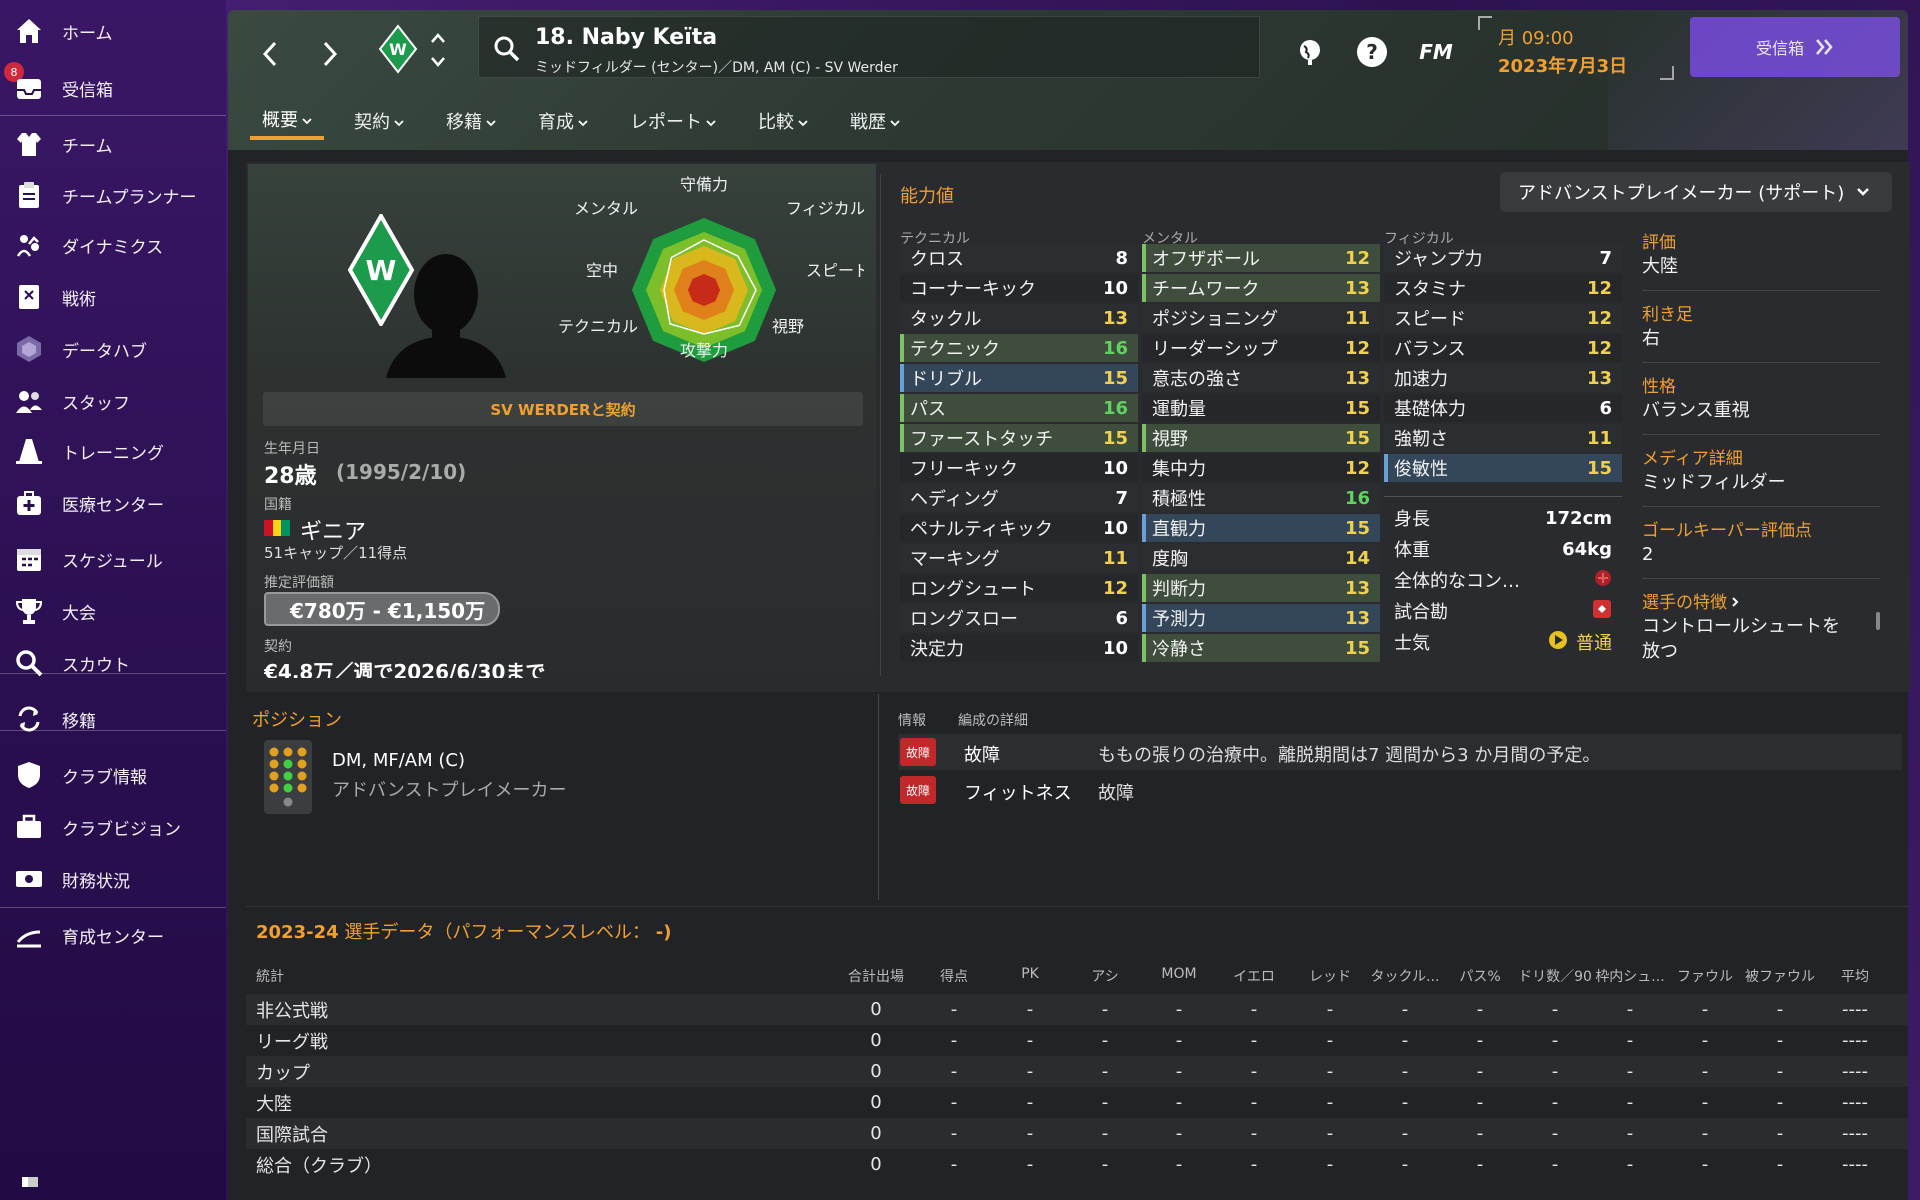 The width and height of the screenshot is (1920, 1200). What do you see at coordinates (1503, 408) in the screenshot?
I see `attribute-row-physical: 基礎体力 6` at bounding box center [1503, 408].